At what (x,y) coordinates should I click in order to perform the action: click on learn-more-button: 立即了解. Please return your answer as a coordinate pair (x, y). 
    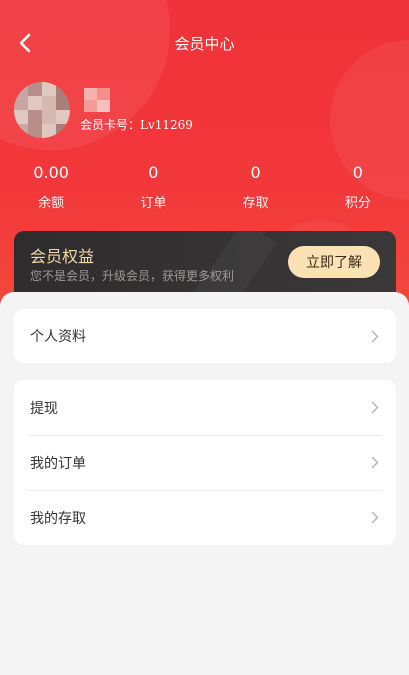
    Looking at the image, I should click on (334, 262).